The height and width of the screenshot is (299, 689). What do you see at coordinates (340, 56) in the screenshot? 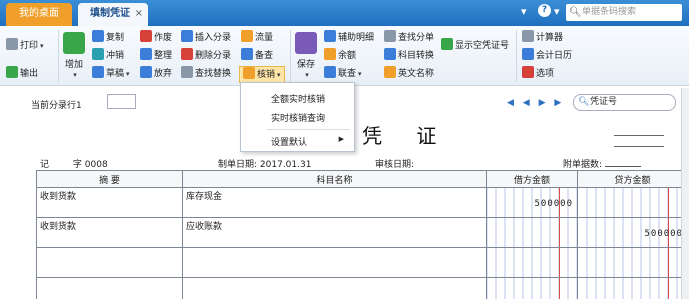
I see `balance-button: 余额` at bounding box center [340, 56].